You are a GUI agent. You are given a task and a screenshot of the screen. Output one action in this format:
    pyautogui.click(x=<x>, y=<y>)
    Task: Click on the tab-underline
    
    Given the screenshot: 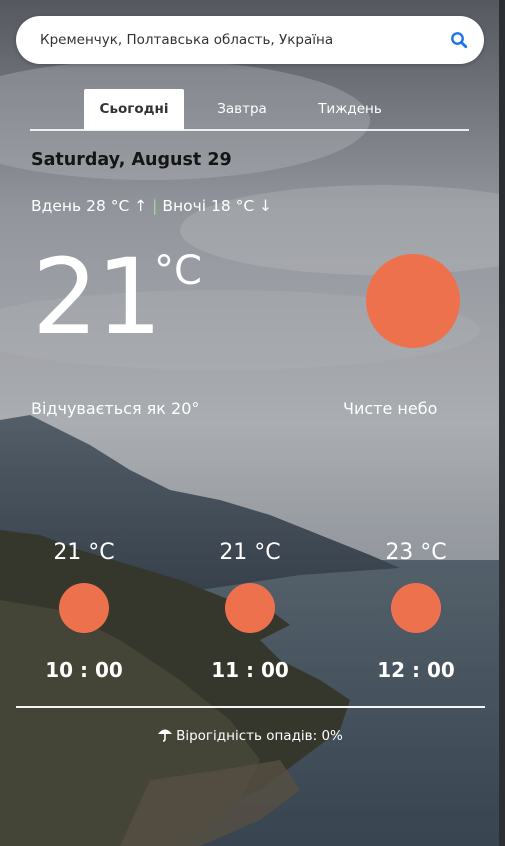 What is the action you would take?
    pyautogui.click(x=249, y=130)
    